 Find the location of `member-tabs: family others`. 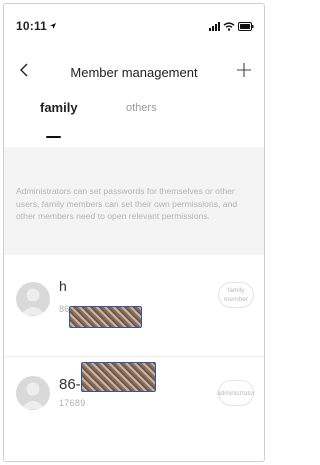

member-tabs: family others is located at coordinates (134, 120).